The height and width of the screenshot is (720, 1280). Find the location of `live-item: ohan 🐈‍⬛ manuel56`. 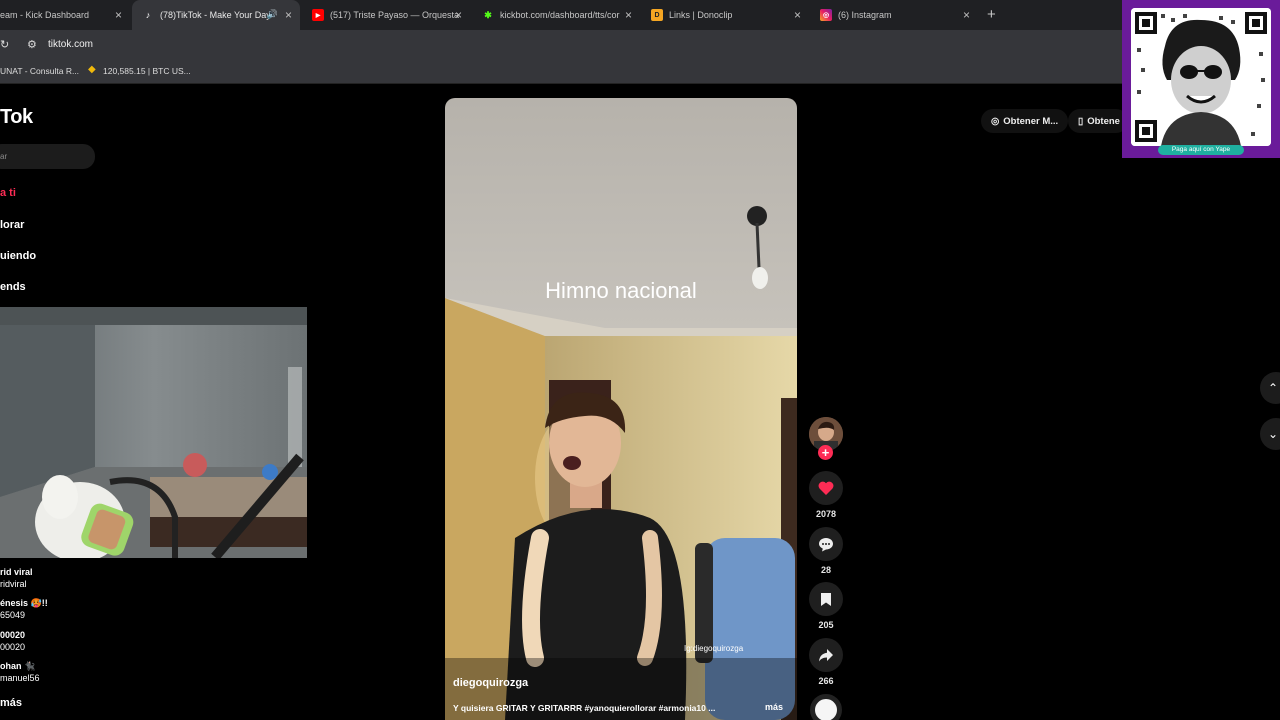

live-item: ohan 🐈‍⬛ manuel56 is located at coordinates (20, 672).